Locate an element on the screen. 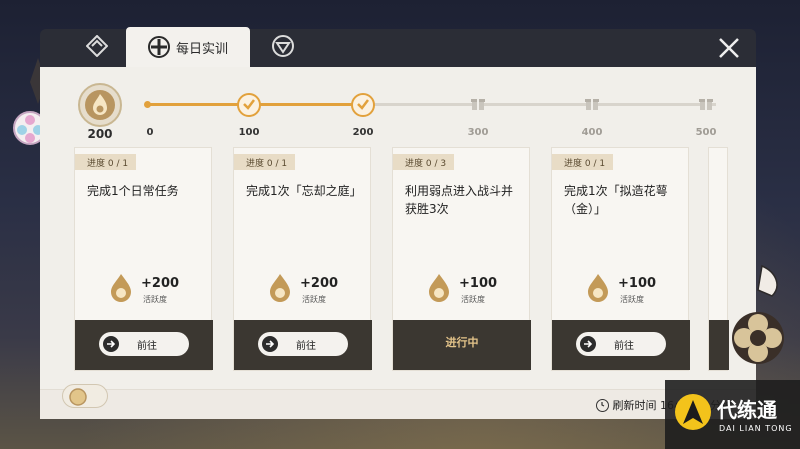 The height and width of the screenshot is (449, 800). task-card: 进度 0 / 1 完成1个日常任务 +200 活跃度 前往 is located at coordinates (143, 259).